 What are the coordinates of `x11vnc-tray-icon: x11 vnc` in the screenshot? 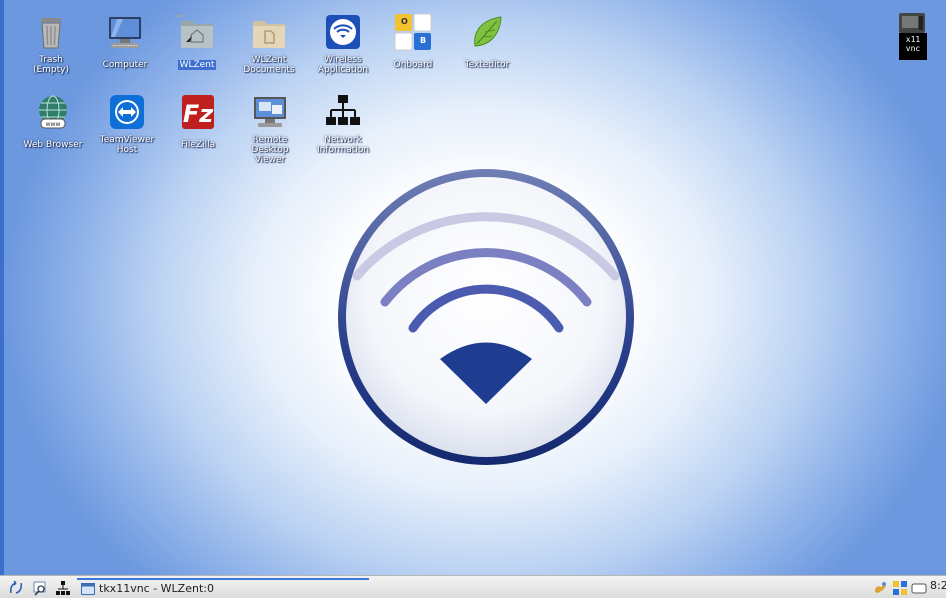 It's located at (913, 36).